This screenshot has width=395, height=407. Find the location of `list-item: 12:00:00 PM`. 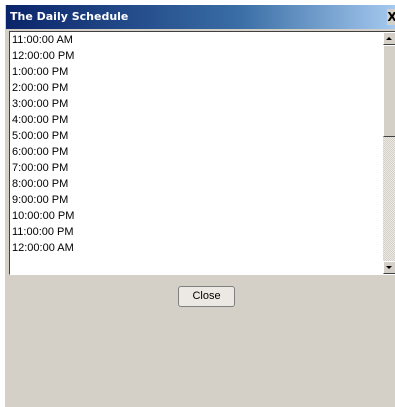

list-item: 12:00:00 PM is located at coordinates (196, 56).